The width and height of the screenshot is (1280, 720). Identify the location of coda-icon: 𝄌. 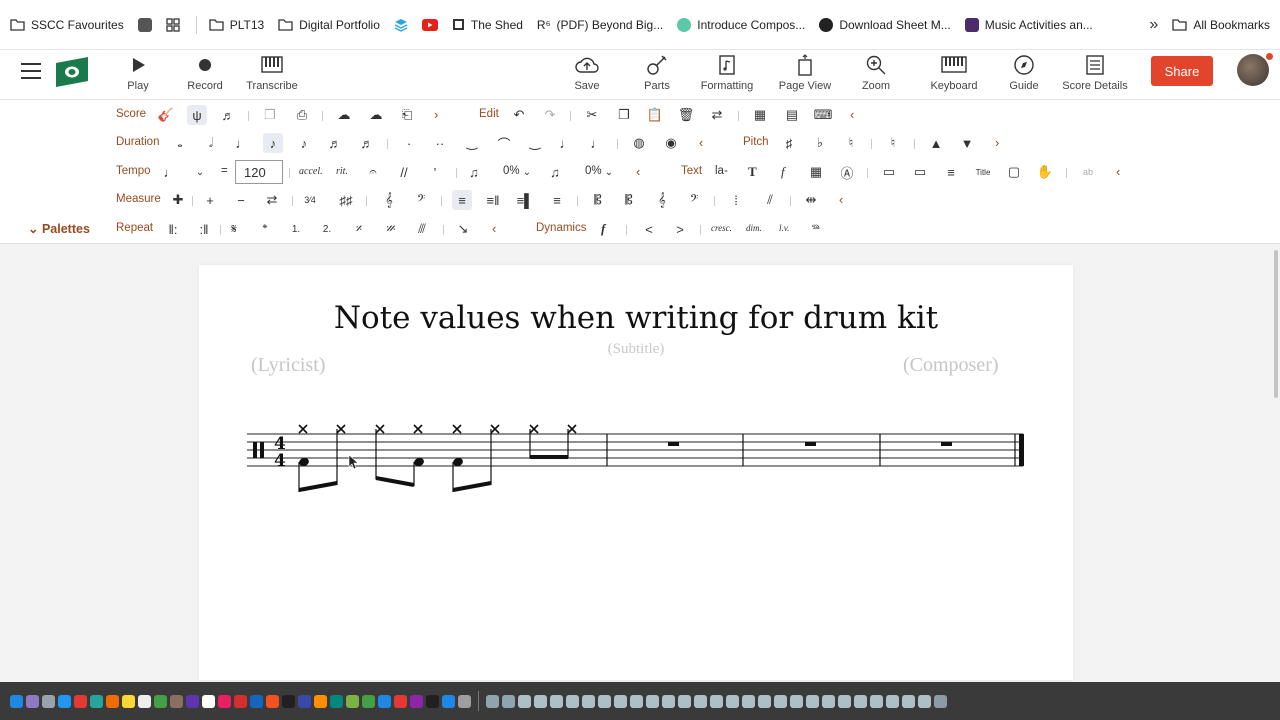
(265, 229).